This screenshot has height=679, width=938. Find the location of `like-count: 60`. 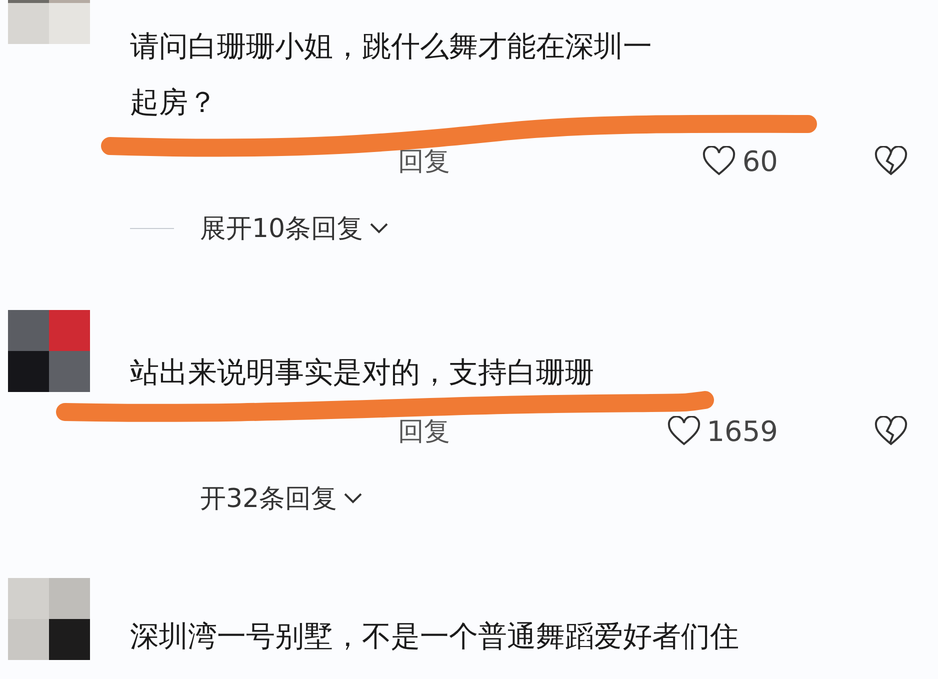

like-count: 60 is located at coordinates (760, 161).